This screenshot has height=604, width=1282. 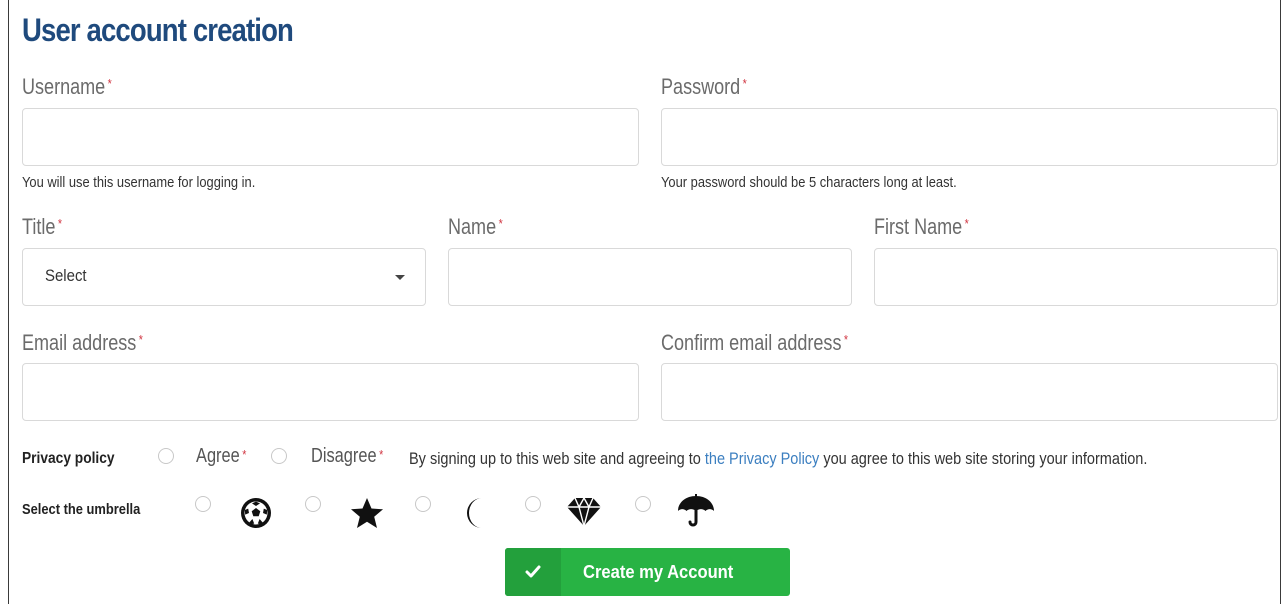 I want to click on password-input, so click(x=969, y=137).